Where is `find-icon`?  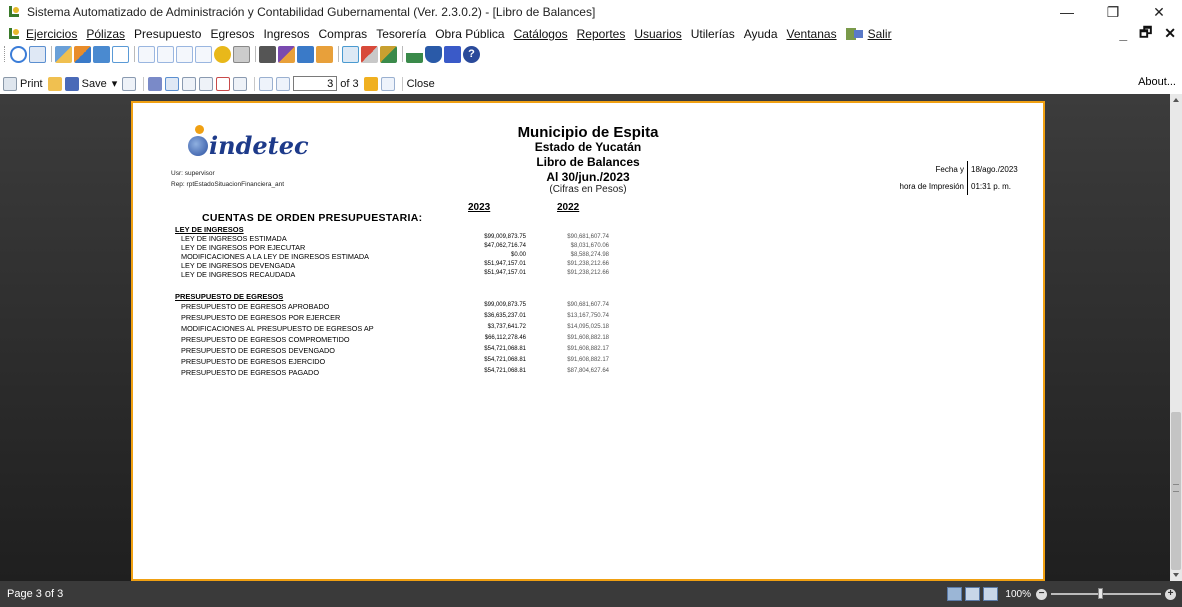 find-icon is located at coordinates (155, 83).